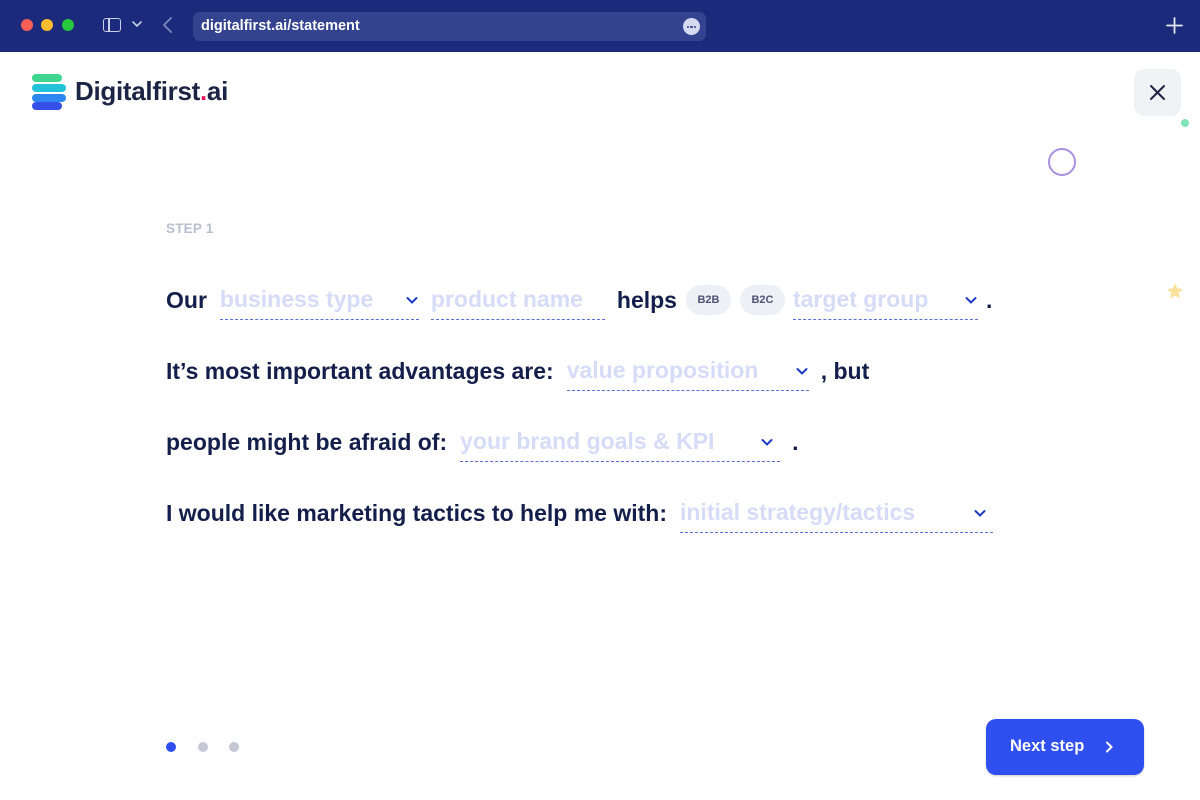 The height and width of the screenshot is (800, 1200). Describe the element at coordinates (186, 299) in the screenshot. I see `line1-prefix: Our` at that location.